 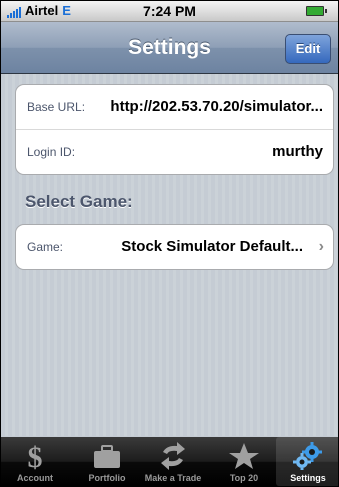 What do you see at coordinates (107, 456) in the screenshot?
I see `briefcase-icon` at bounding box center [107, 456].